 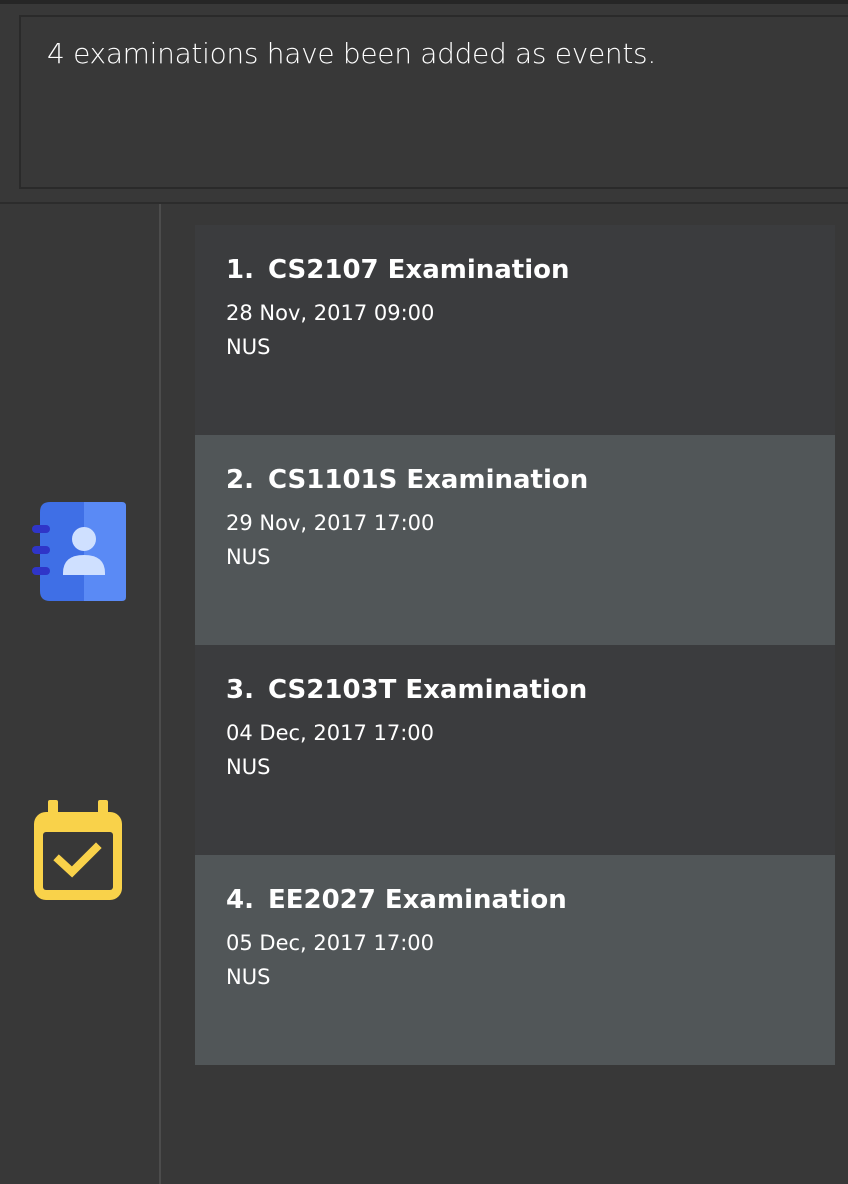 What do you see at coordinates (417, 900) in the screenshot?
I see `event-title: EE2027 Examination` at bounding box center [417, 900].